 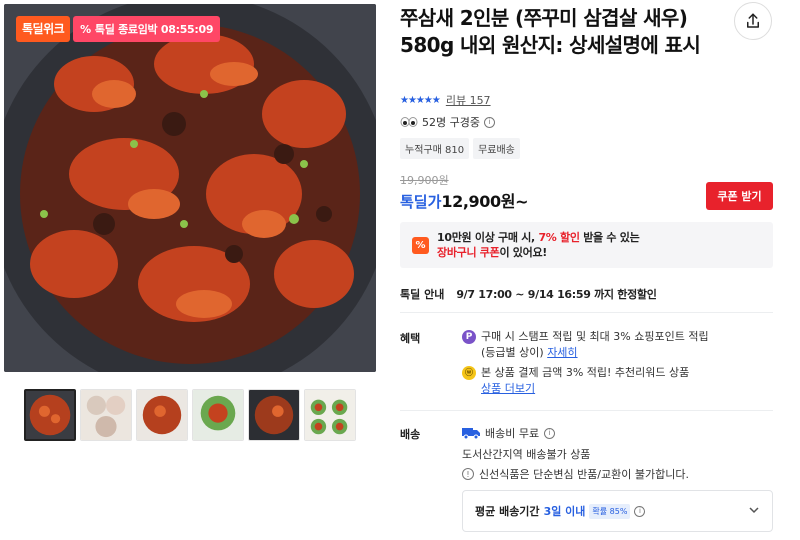 What do you see at coordinates (409, 122) in the screenshot?
I see `eyes-icon` at bounding box center [409, 122].